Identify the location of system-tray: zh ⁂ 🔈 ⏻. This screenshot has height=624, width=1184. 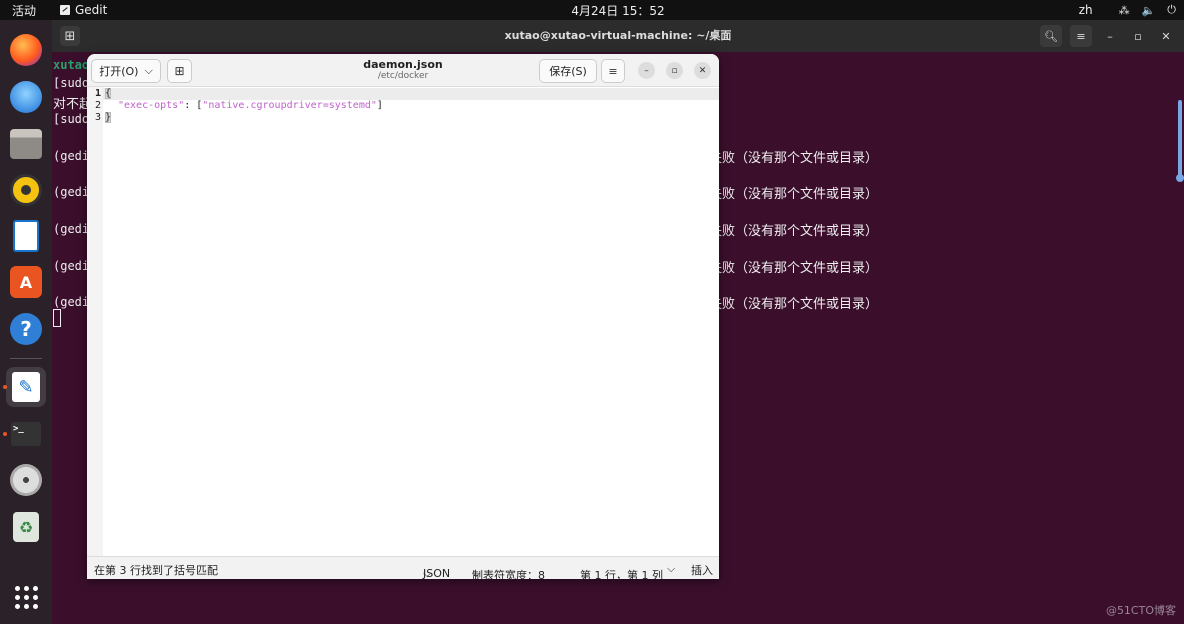
(1127, 10).